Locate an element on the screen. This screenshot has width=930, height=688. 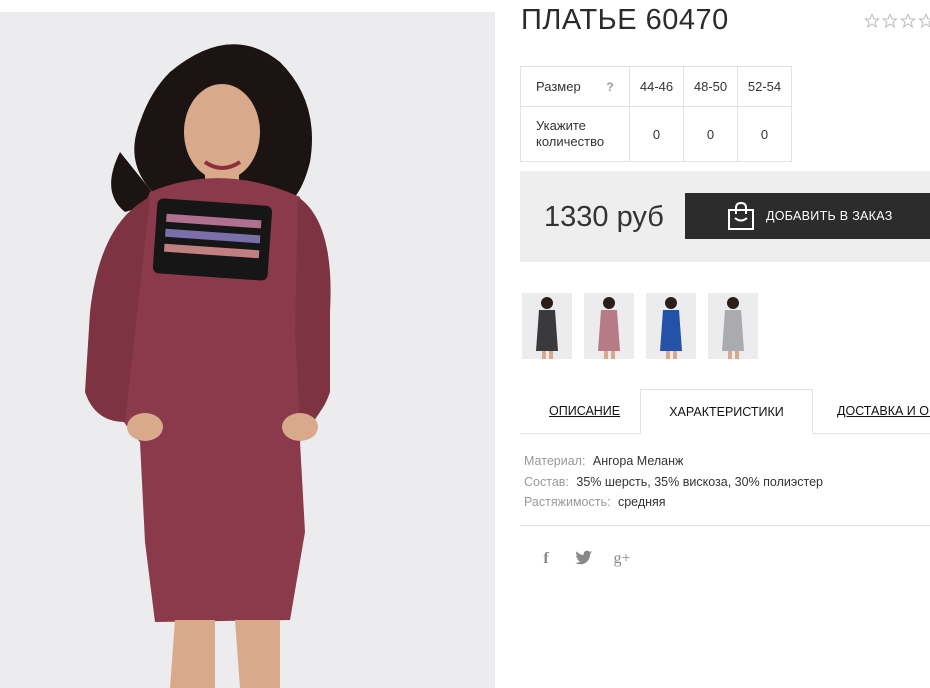
thumbnail-blue is located at coordinates (671, 326).